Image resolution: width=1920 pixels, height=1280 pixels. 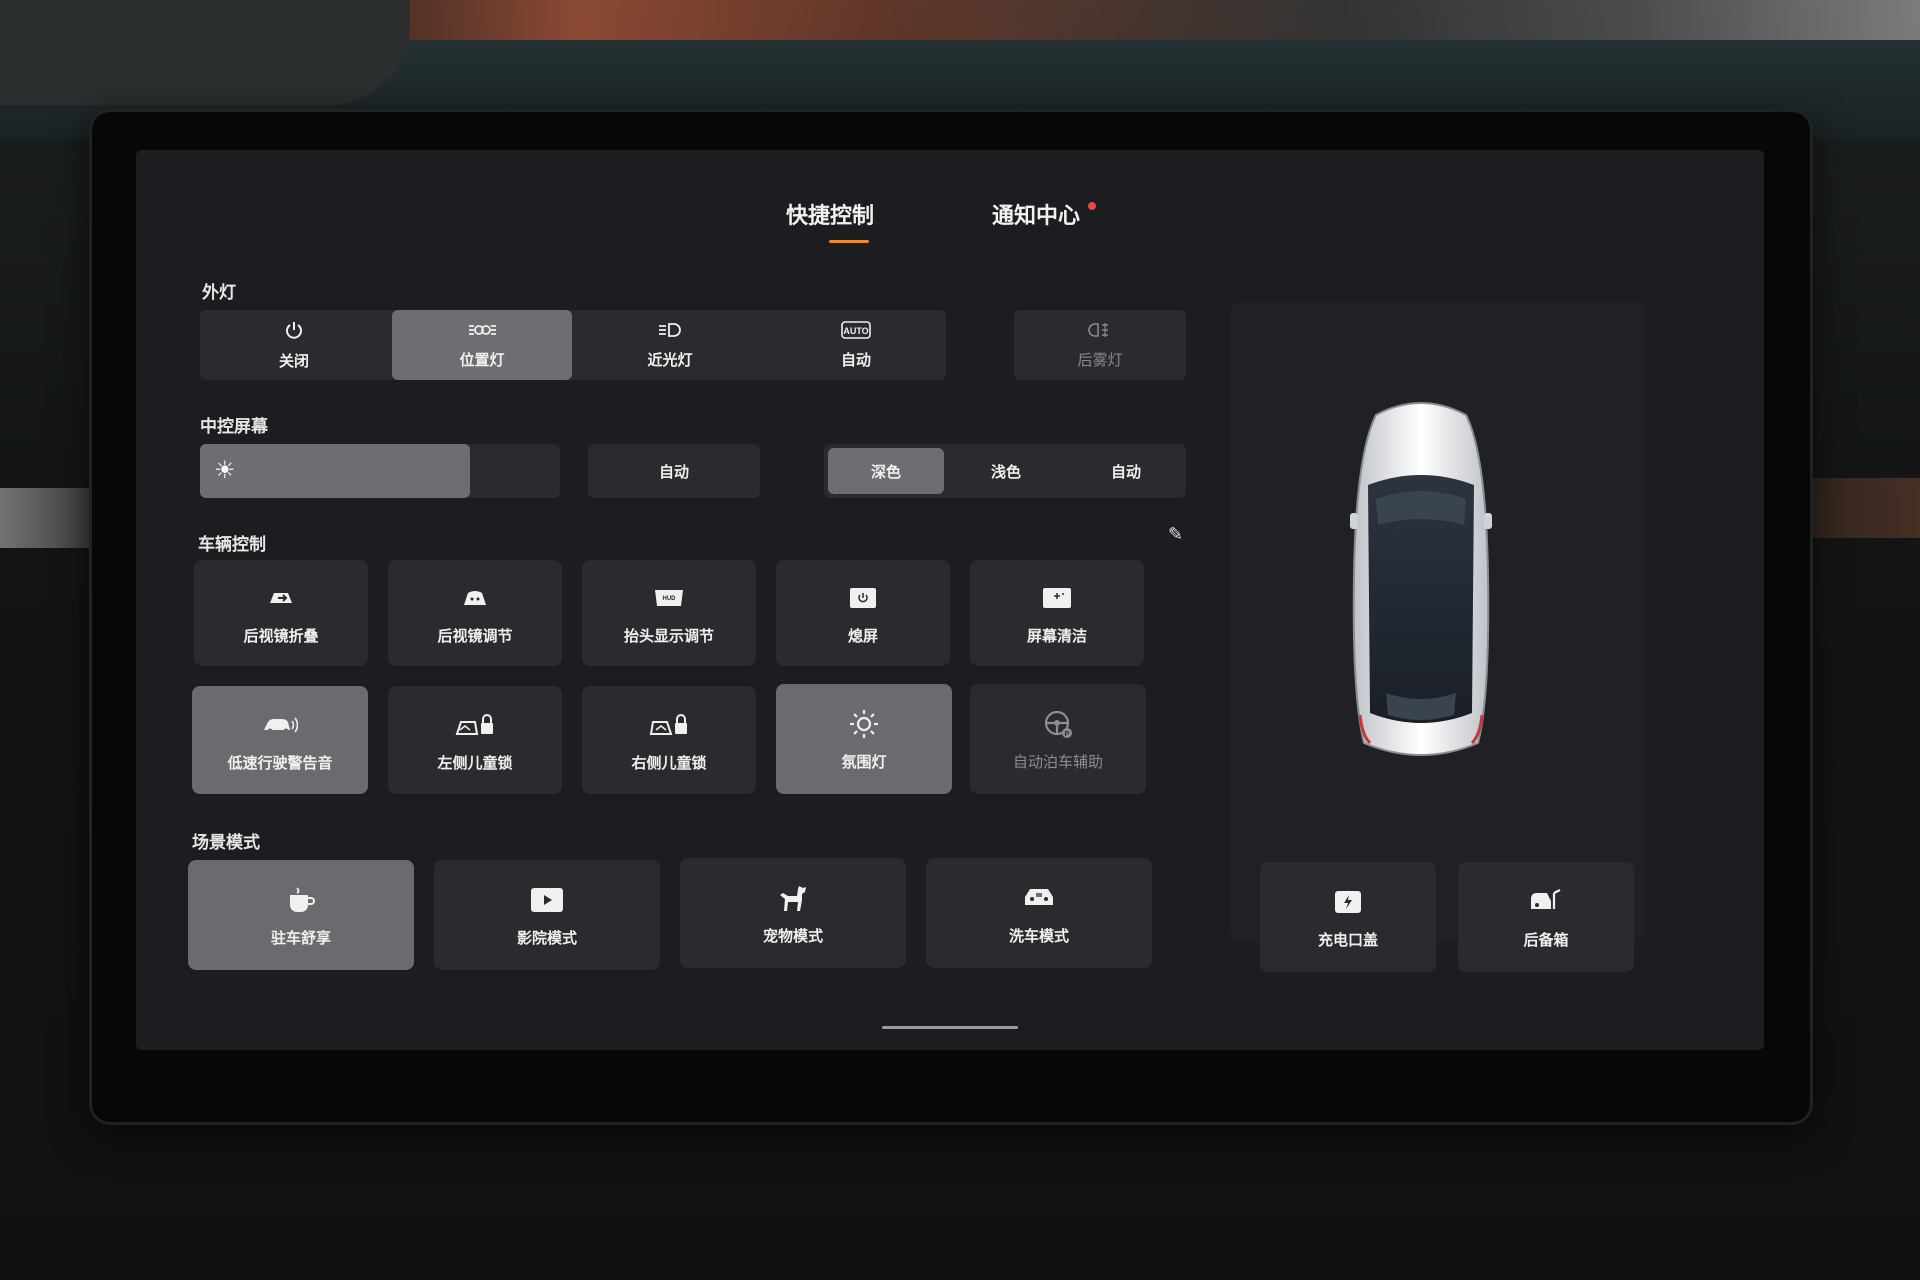 I want to click on charge-port-icon, so click(x=1348, y=902).